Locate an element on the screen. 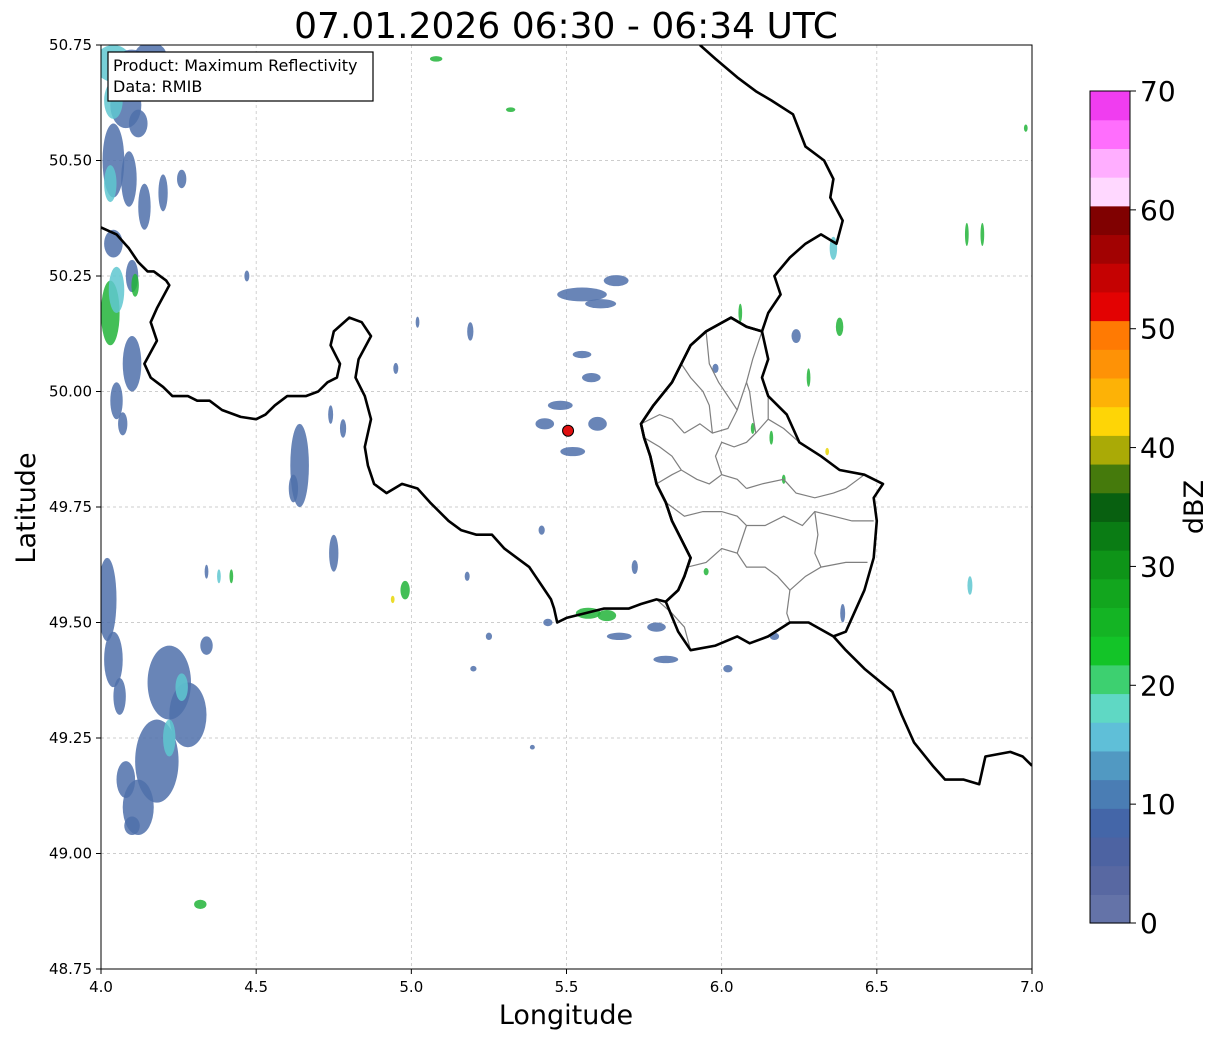 This screenshot has width=1219, height=1040. y-tick-label: 49.00 is located at coordinates (70, 854).